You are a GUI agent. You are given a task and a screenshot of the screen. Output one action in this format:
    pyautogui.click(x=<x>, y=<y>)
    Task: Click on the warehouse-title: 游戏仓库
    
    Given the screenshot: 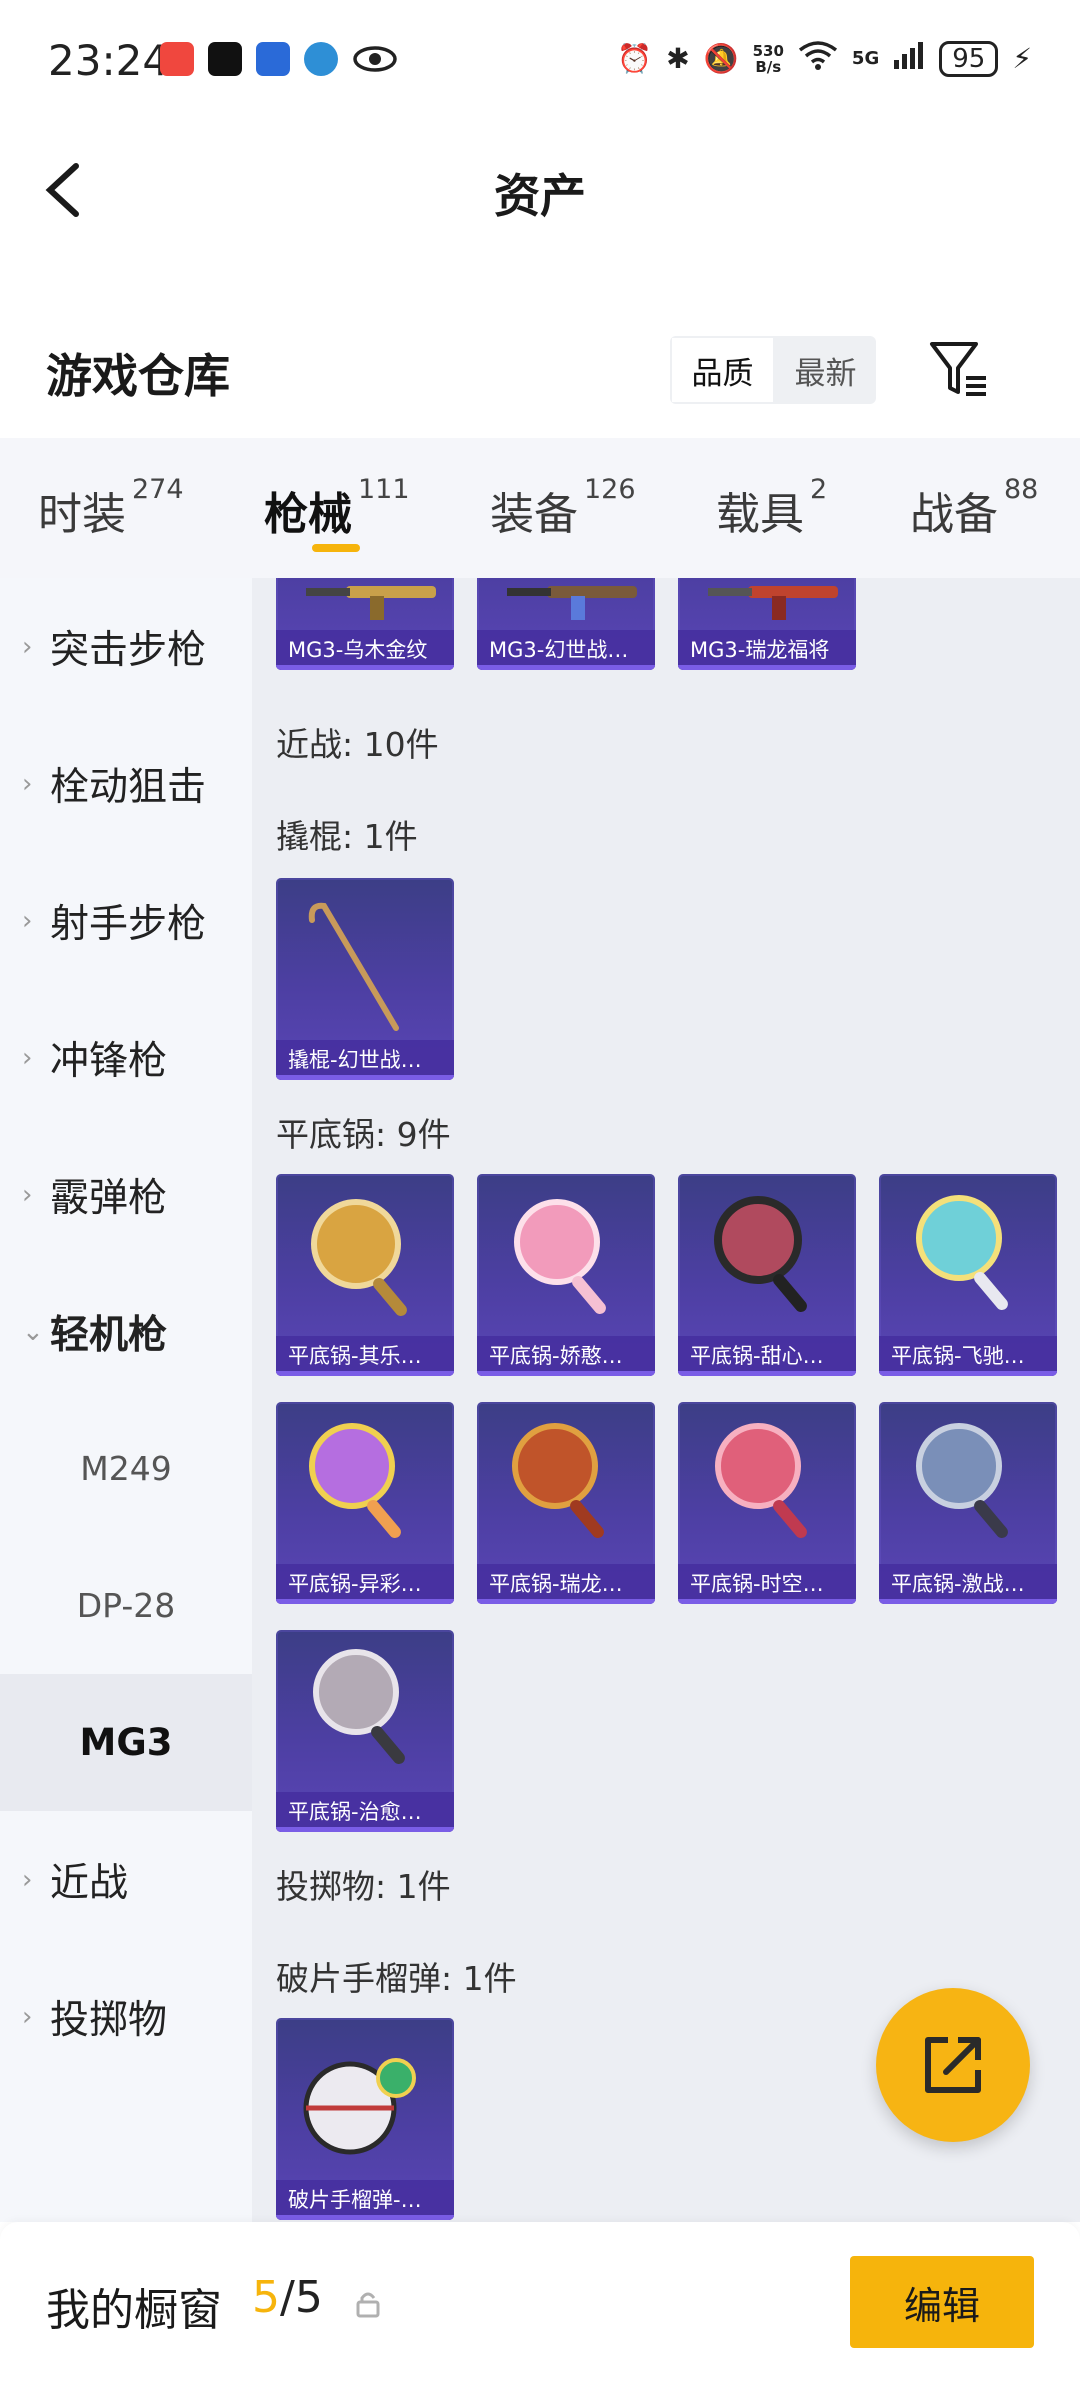 What is the action you would take?
    pyautogui.click(x=138, y=376)
    